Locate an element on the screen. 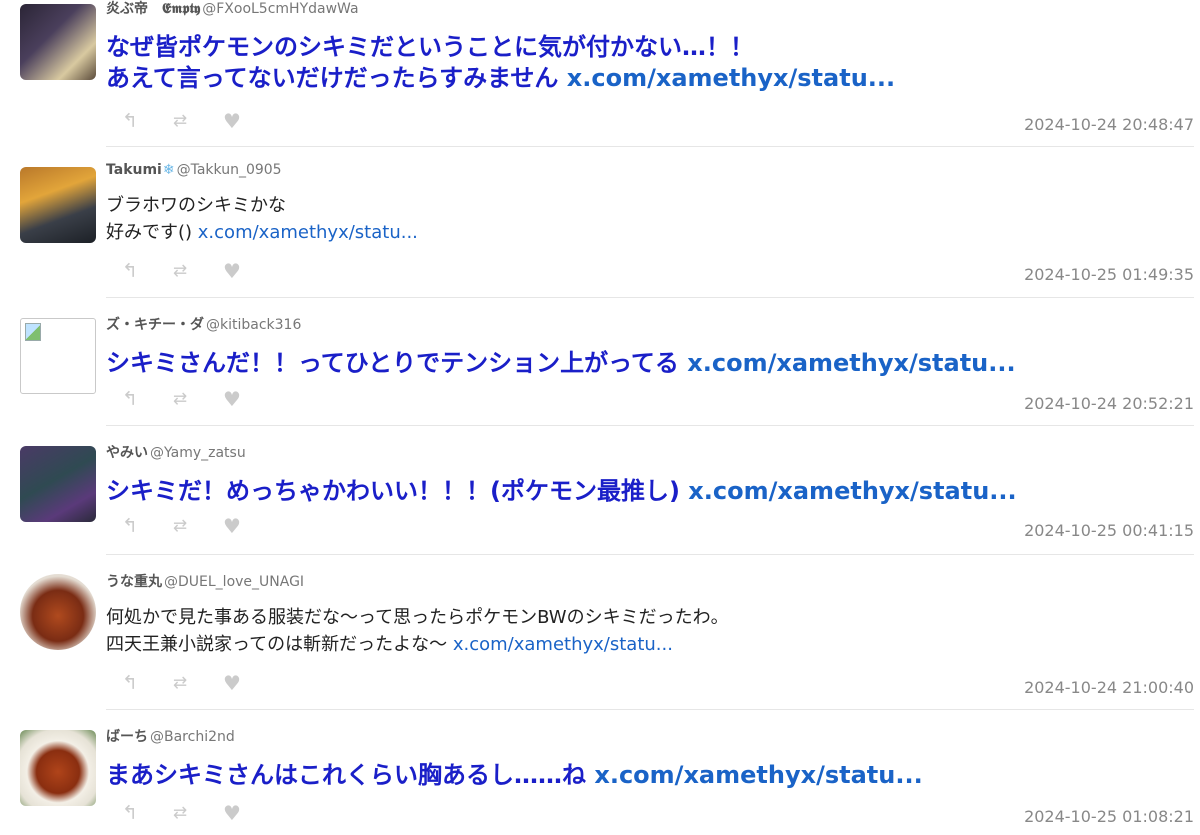 The width and height of the screenshot is (1200, 835). tweet-header: うな重丸 @DUEL_love_UNAGI is located at coordinates (205, 582).